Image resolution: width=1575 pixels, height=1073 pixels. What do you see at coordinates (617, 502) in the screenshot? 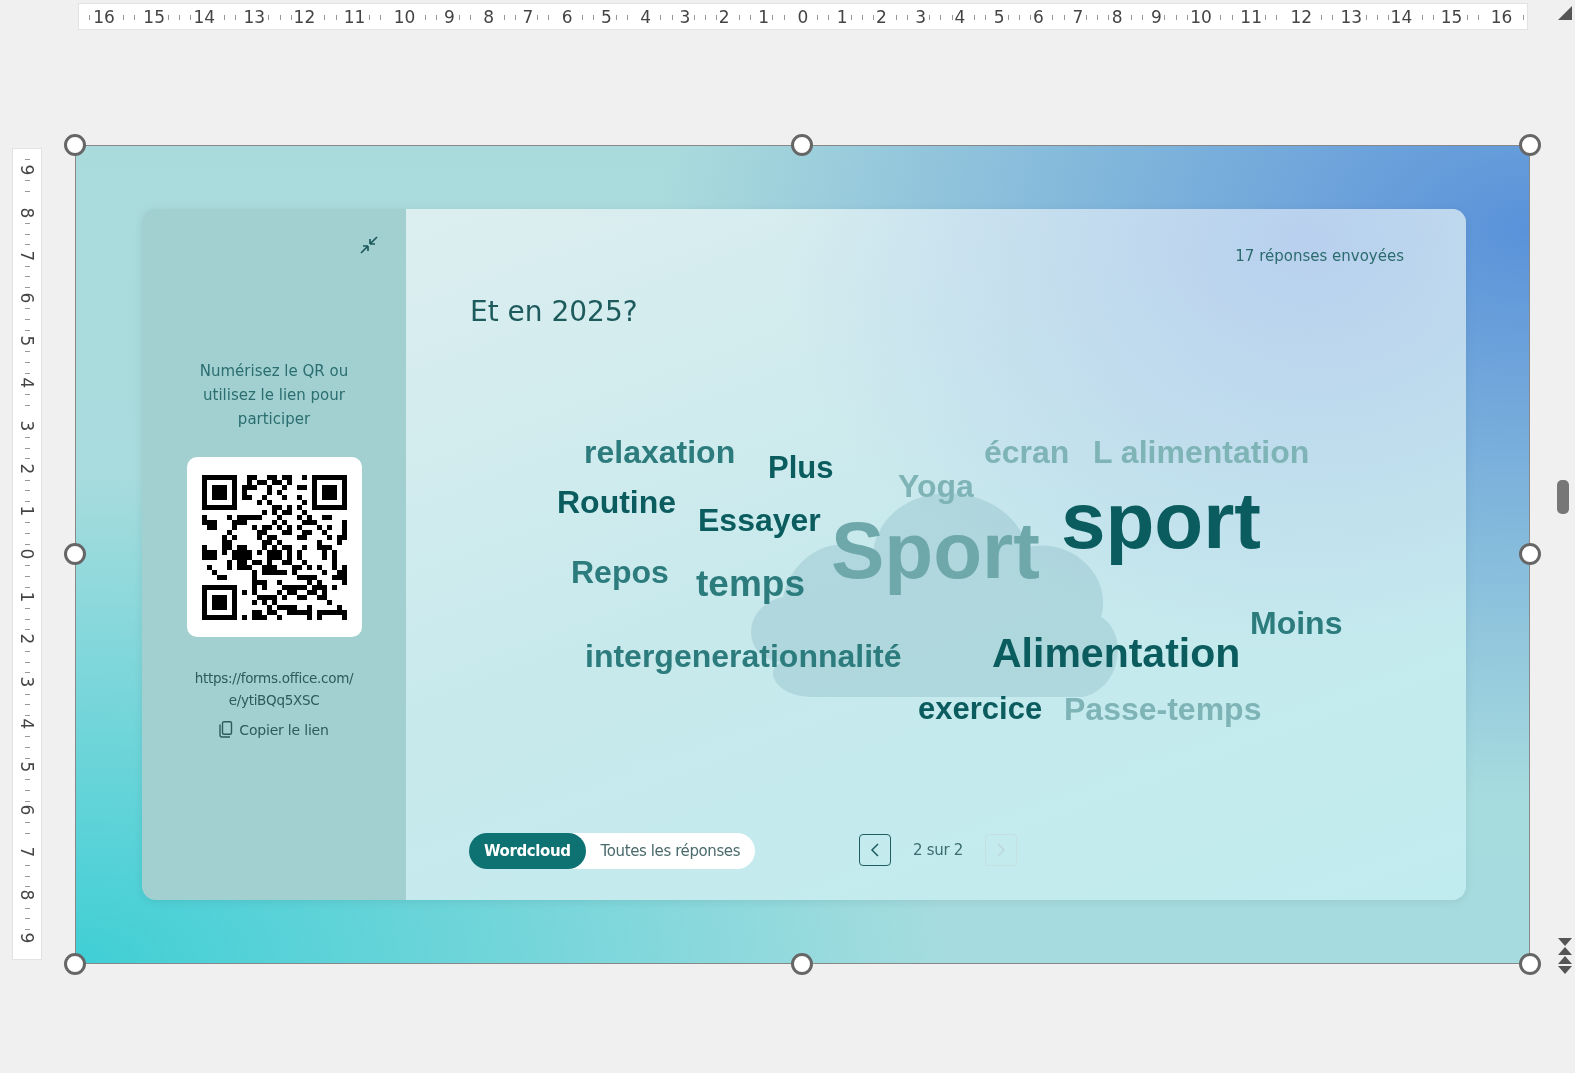
I see `cloud-word: Routine` at bounding box center [617, 502].